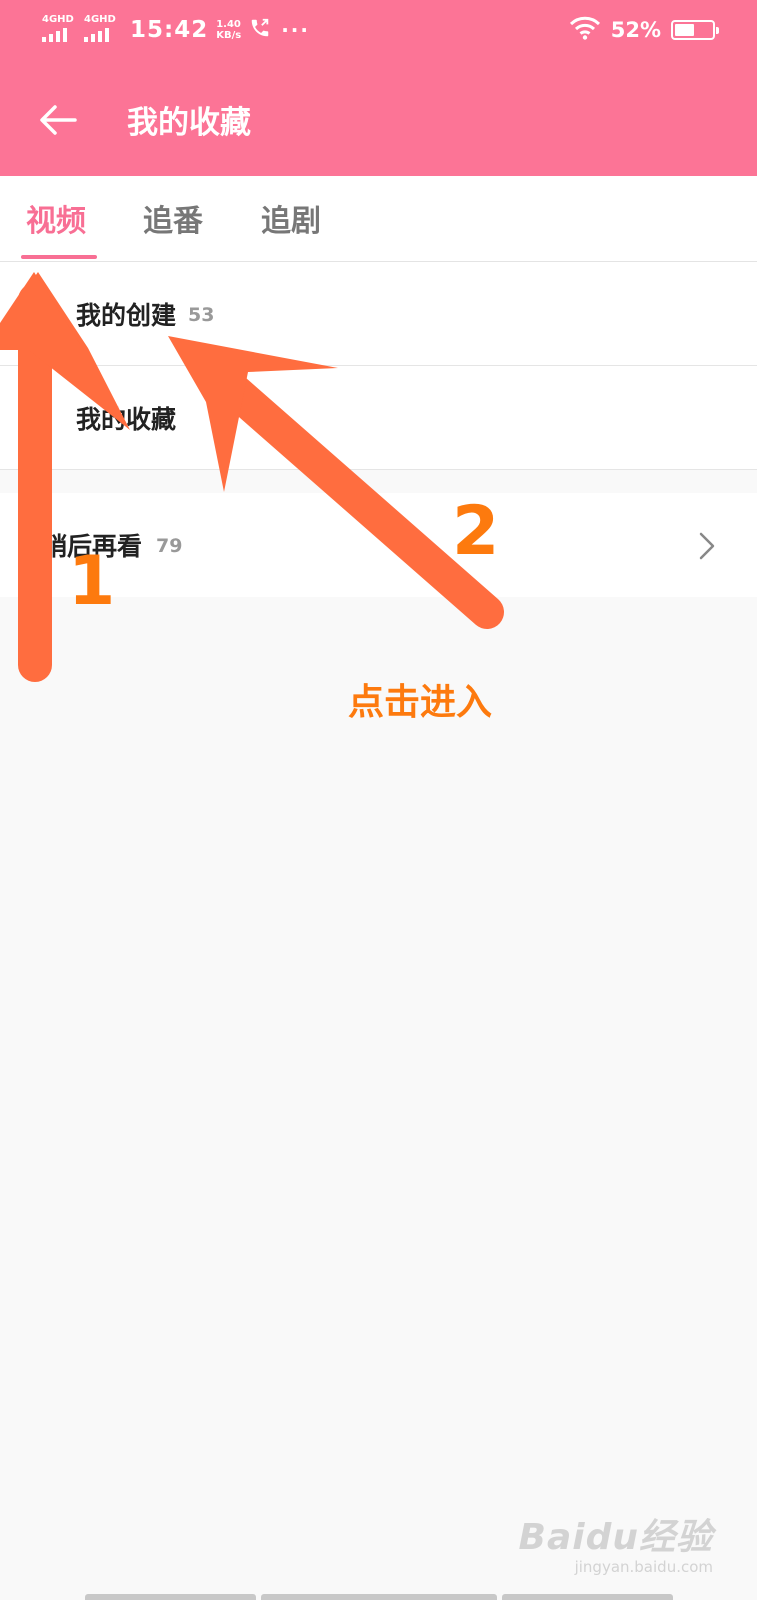 This screenshot has height=1600, width=757. Describe the element at coordinates (615, 1537) in the screenshot. I see `watermark-logo: Baidu经验` at that location.